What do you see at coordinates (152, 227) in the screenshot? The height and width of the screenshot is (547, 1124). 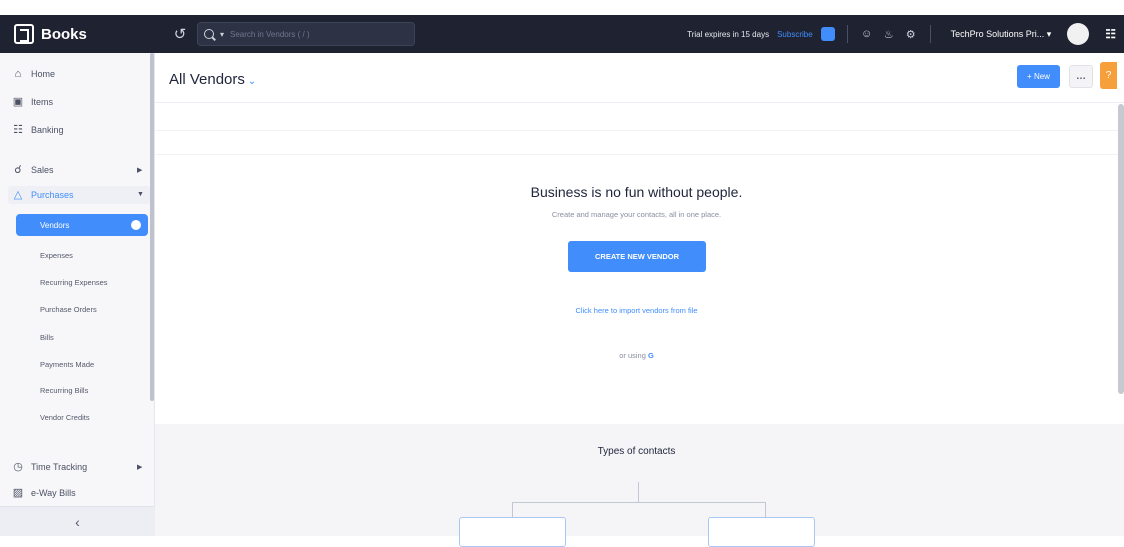 I see `sidebar-scrollbar` at bounding box center [152, 227].